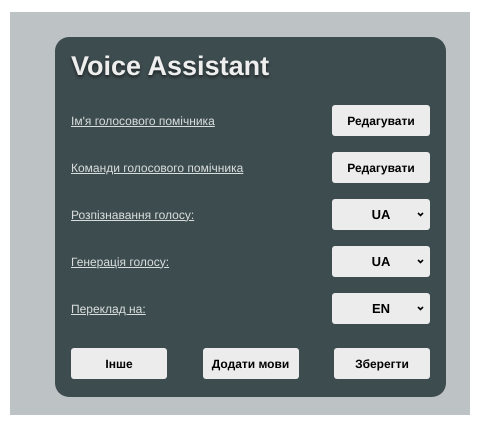 The width and height of the screenshot is (477, 422). What do you see at coordinates (119, 363) in the screenshot?
I see `action-button: Інше` at bounding box center [119, 363].